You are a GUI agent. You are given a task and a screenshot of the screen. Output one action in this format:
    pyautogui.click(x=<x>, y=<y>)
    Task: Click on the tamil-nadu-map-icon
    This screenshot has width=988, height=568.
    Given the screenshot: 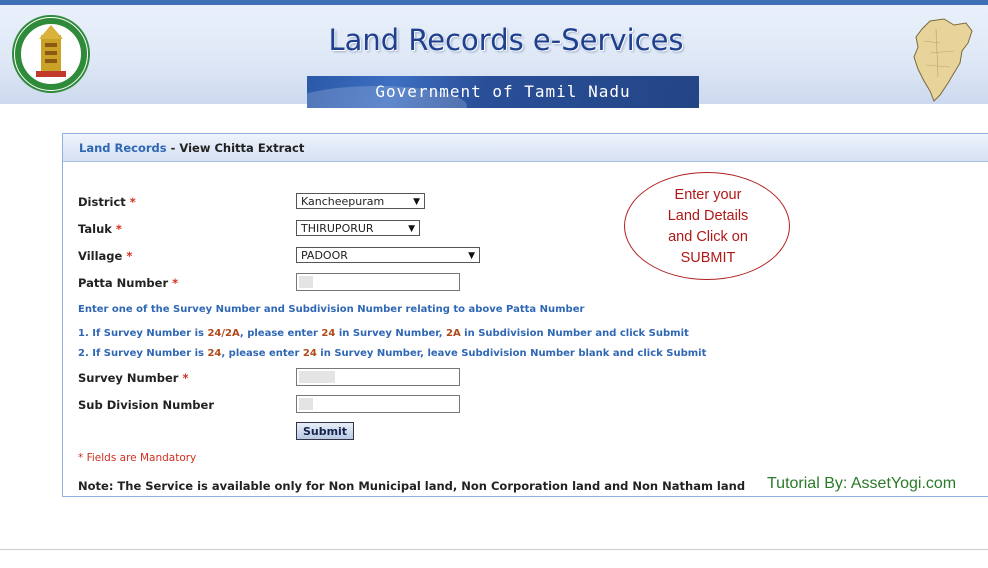 What is the action you would take?
    pyautogui.click(x=943, y=60)
    